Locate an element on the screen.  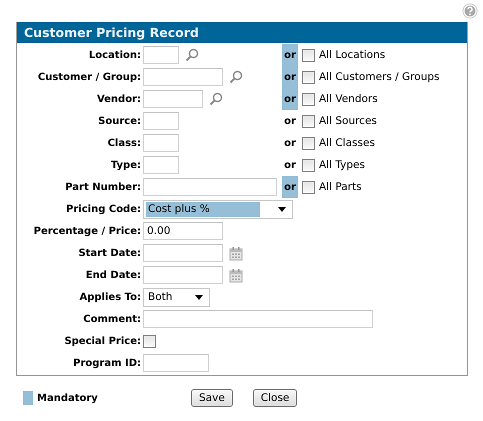
checkbox-label: All Types is located at coordinates (342, 165).